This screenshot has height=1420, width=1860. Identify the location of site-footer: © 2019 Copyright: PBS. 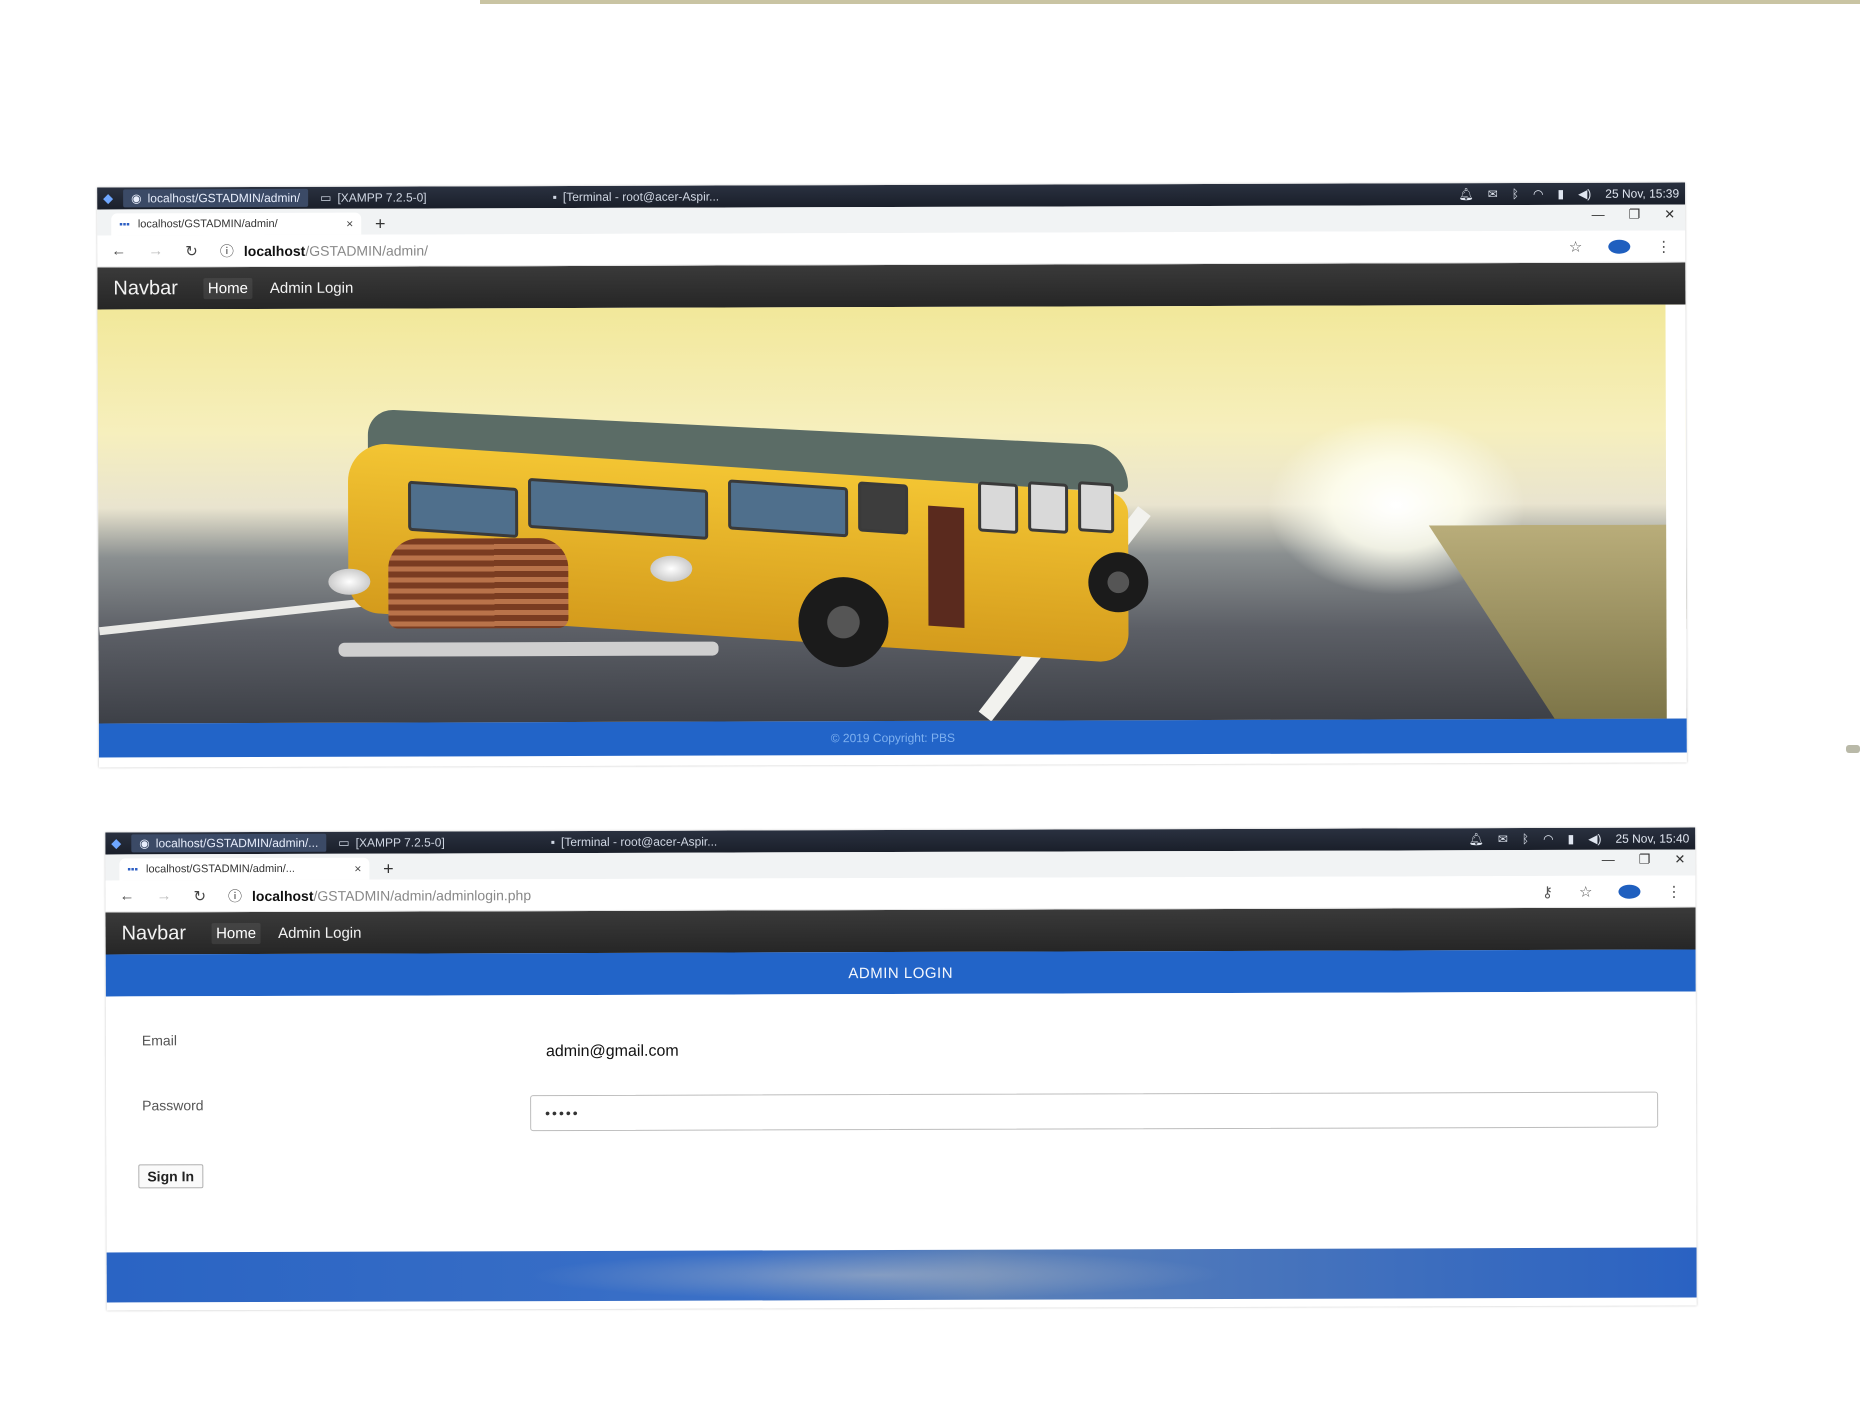
(892, 738).